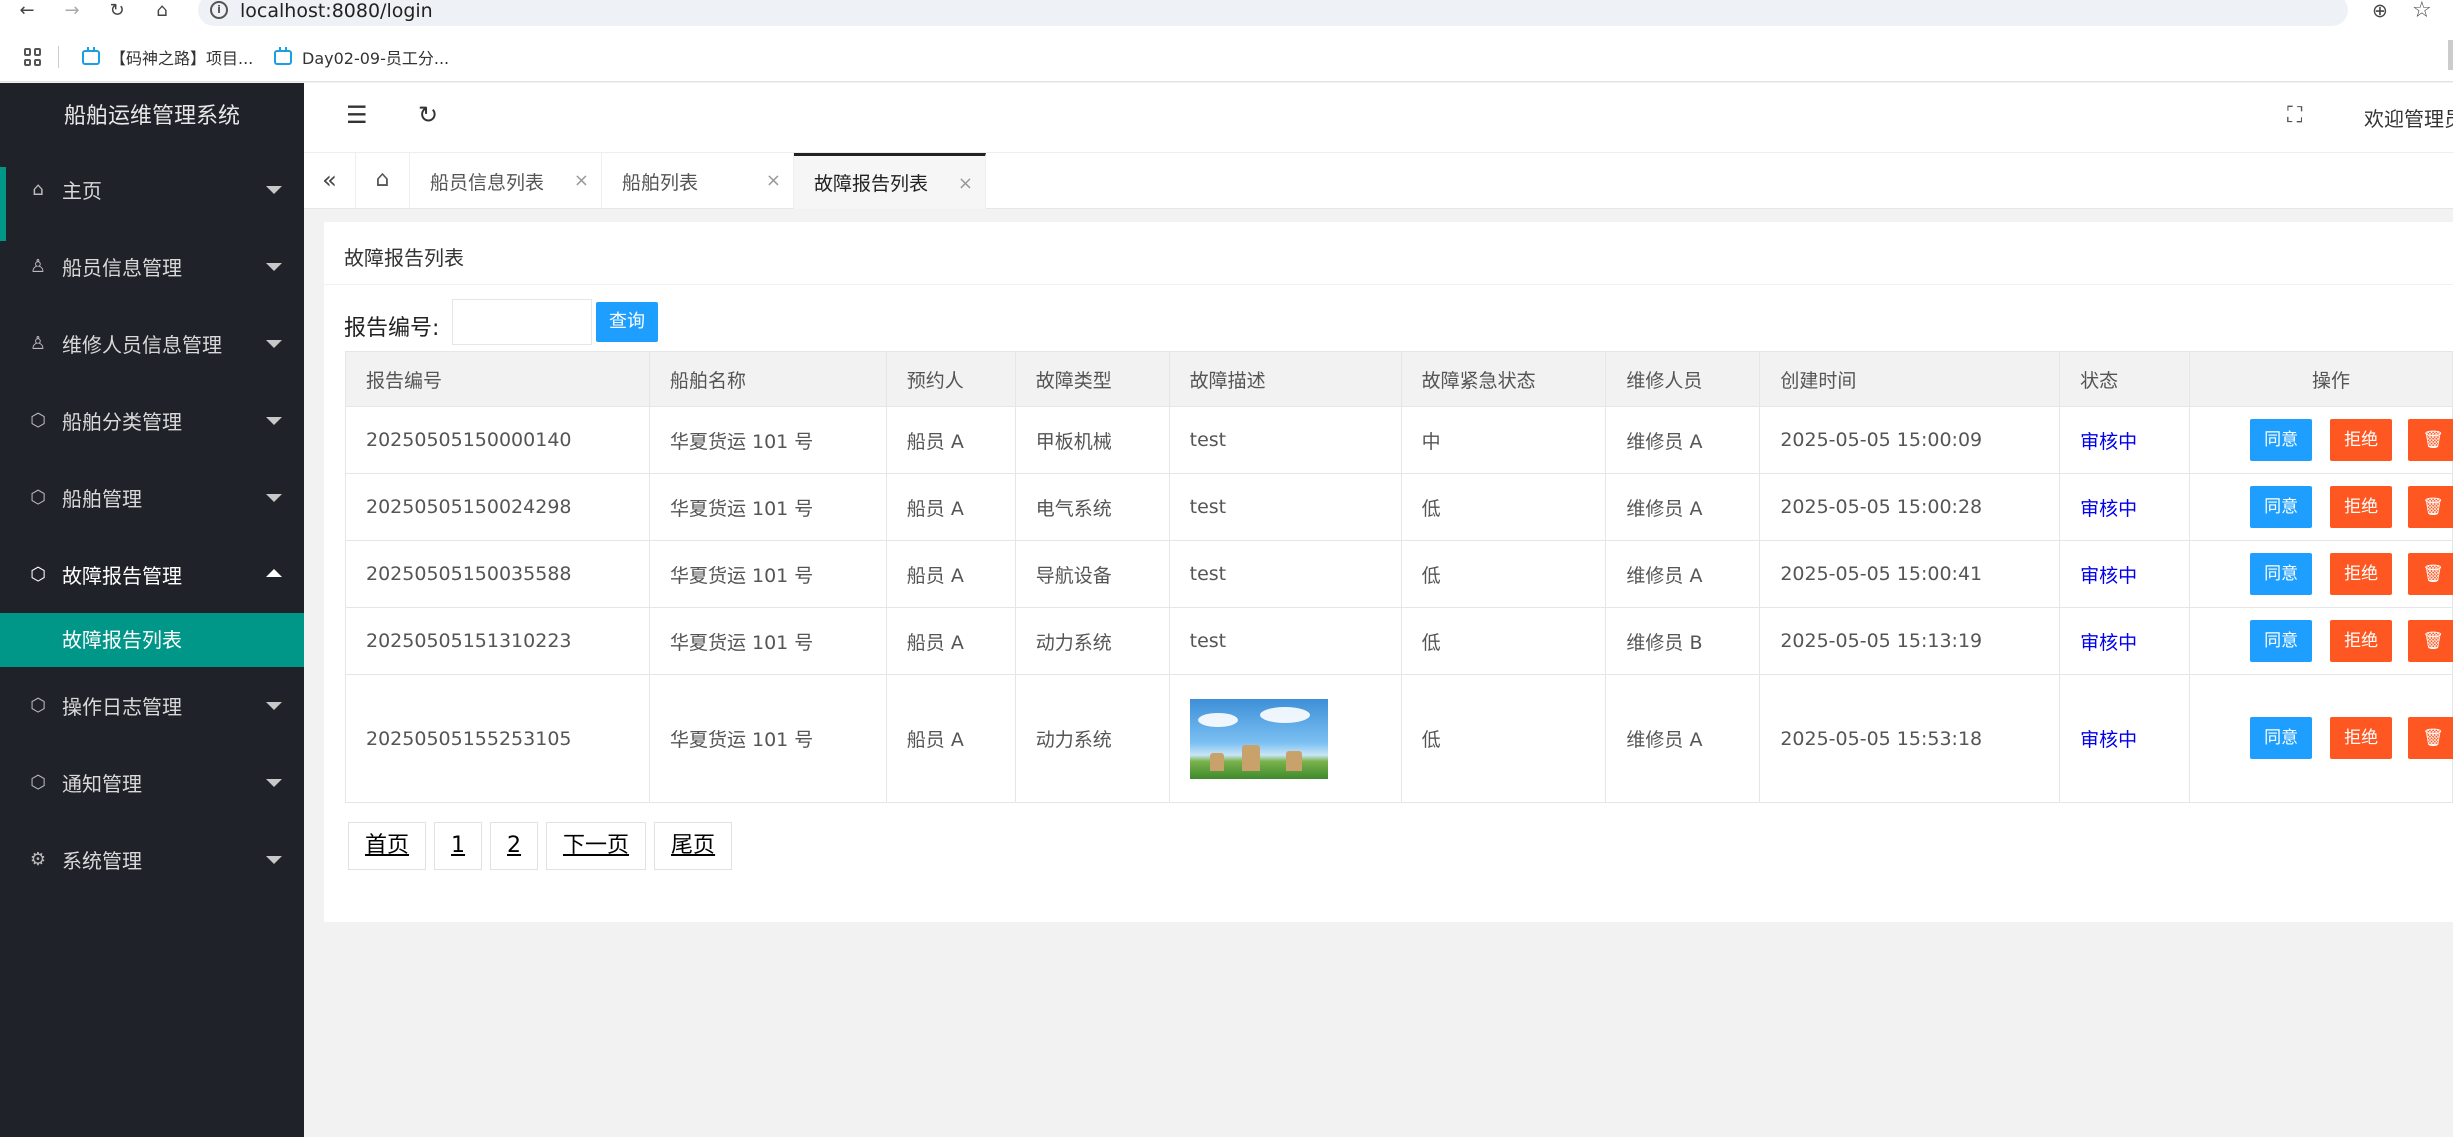 The width and height of the screenshot is (2453, 1137). I want to click on page-2-button: 2, so click(514, 846).